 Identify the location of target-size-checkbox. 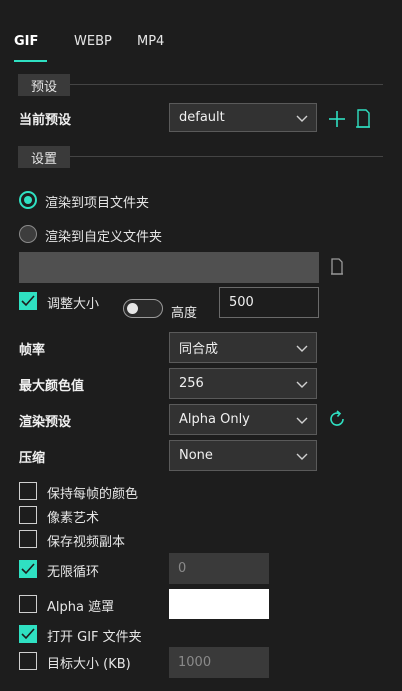
(28, 661).